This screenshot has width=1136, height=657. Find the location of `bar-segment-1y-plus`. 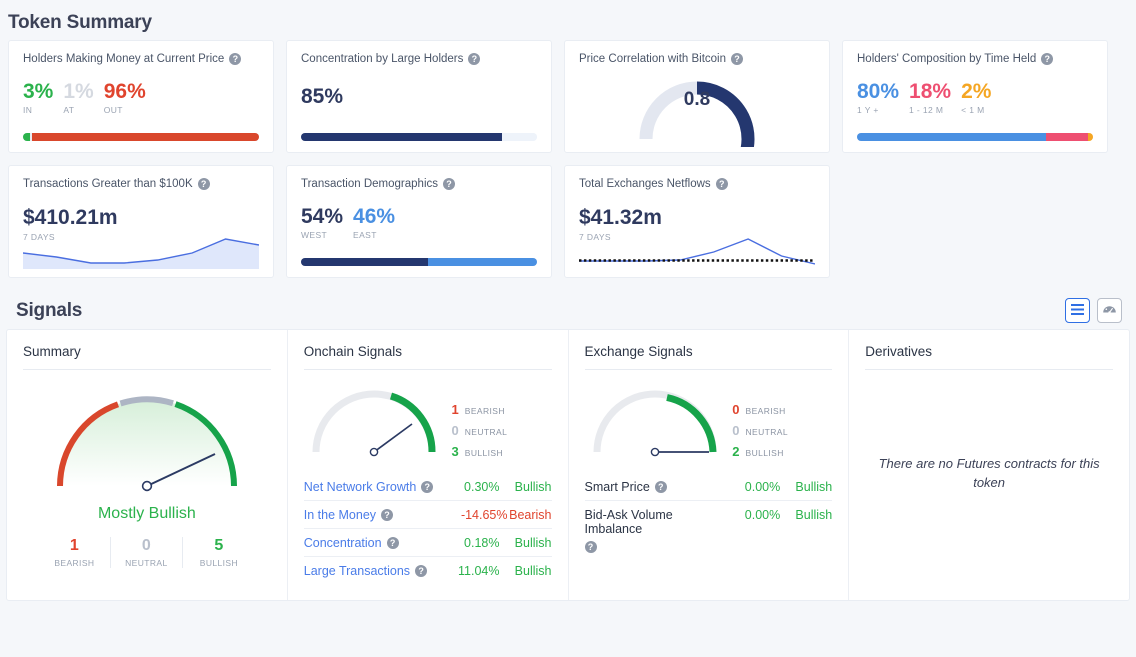

bar-segment-1y-plus is located at coordinates (951, 137).